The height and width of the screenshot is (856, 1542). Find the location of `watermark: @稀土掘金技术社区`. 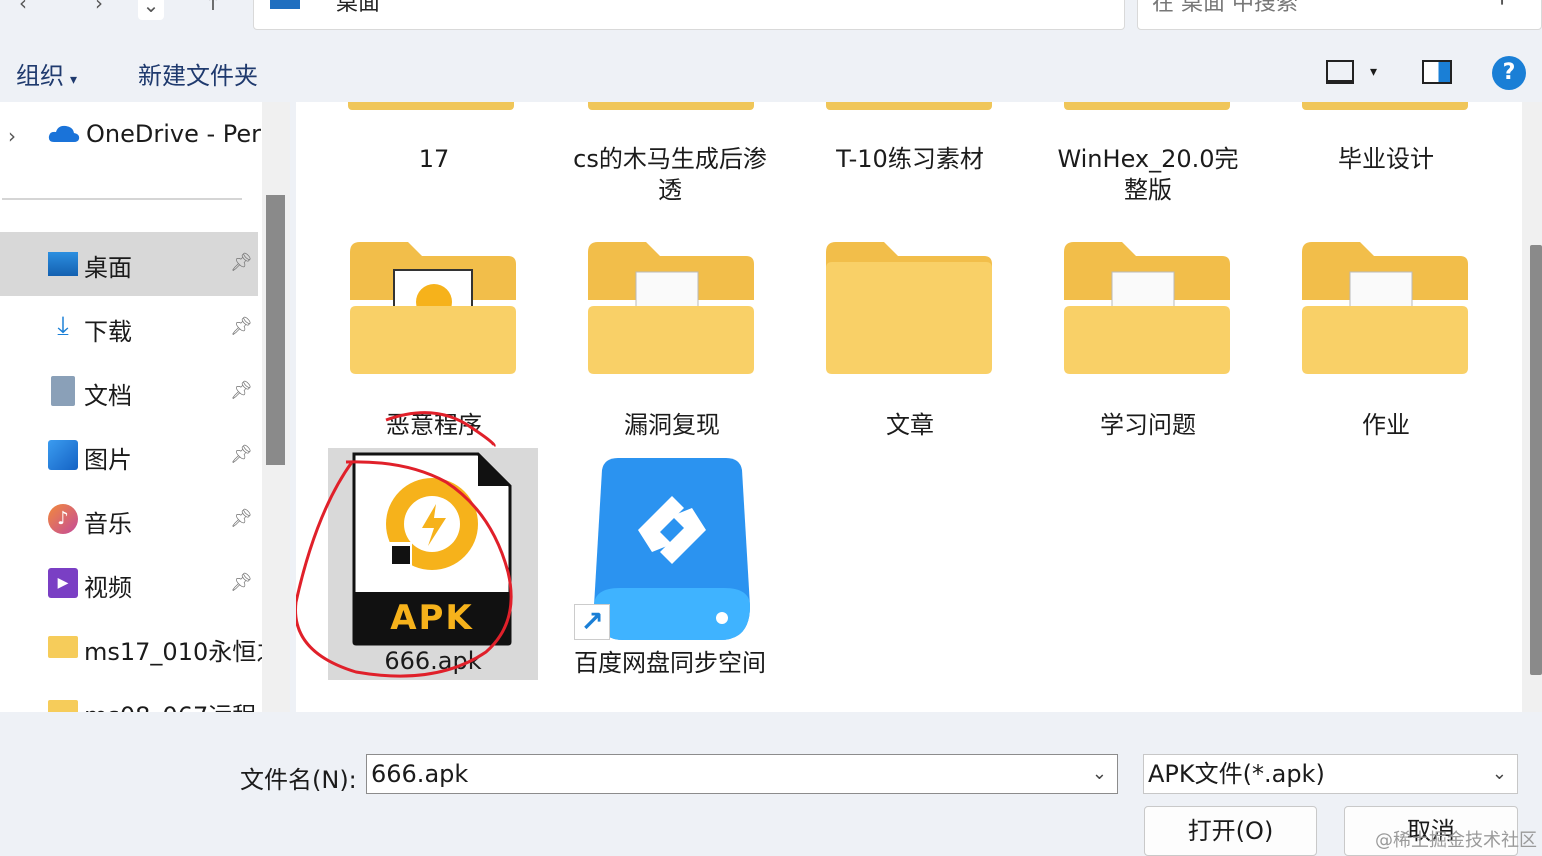

watermark: @稀土掘金技术社区 is located at coordinates (1456, 840).